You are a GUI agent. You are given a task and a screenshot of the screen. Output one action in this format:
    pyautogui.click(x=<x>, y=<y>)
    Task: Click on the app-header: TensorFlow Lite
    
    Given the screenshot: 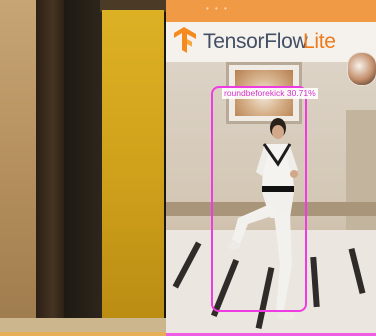 What is the action you would take?
    pyautogui.click(x=271, y=42)
    